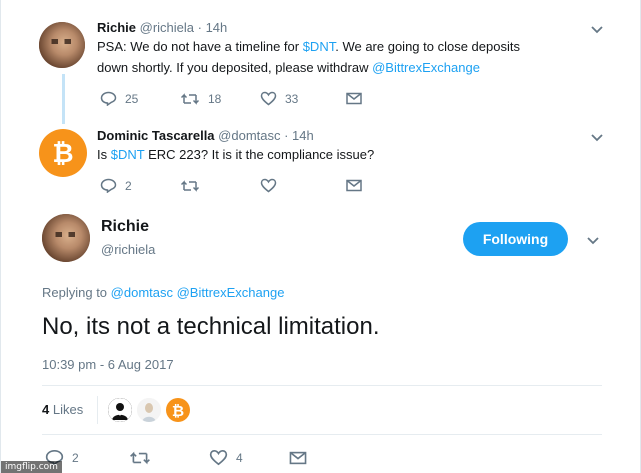 This screenshot has width=641, height=473. What do you see at coordinates (184, 27) in the screenshot?
I see `handle-time: @richiela · 14h` at bounding box center [184, 27].